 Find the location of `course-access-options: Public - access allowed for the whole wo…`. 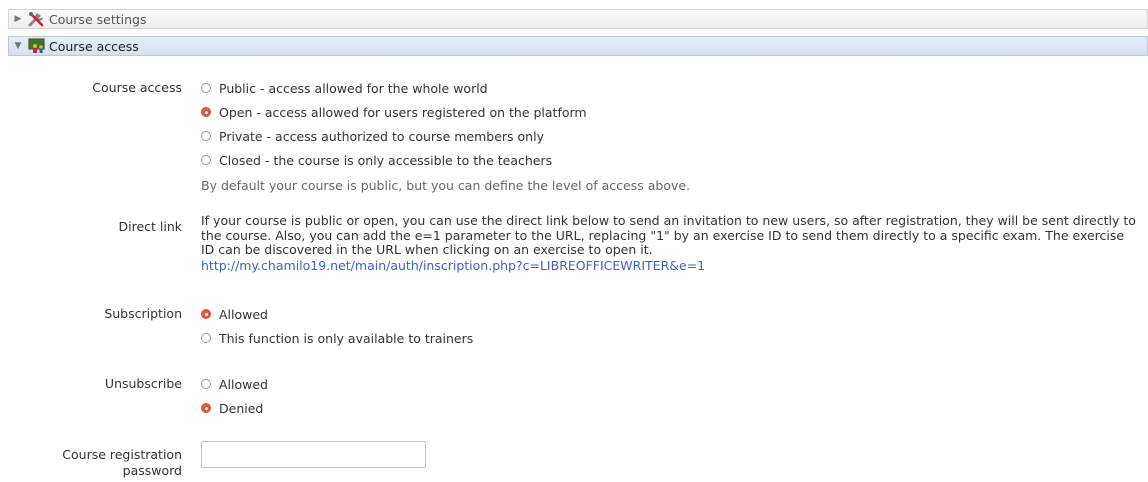

course-access-options: Public - access allowed for the whole wo… is located at coordinates (445, 134).